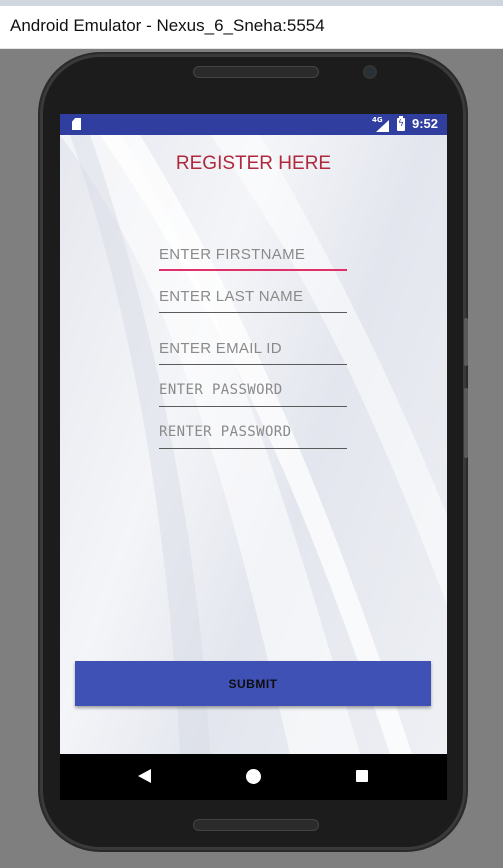  What do you see at coordinates (370, 72) in the screenshot?
I see `front-camera-icon` at bounding box center [370, 72].